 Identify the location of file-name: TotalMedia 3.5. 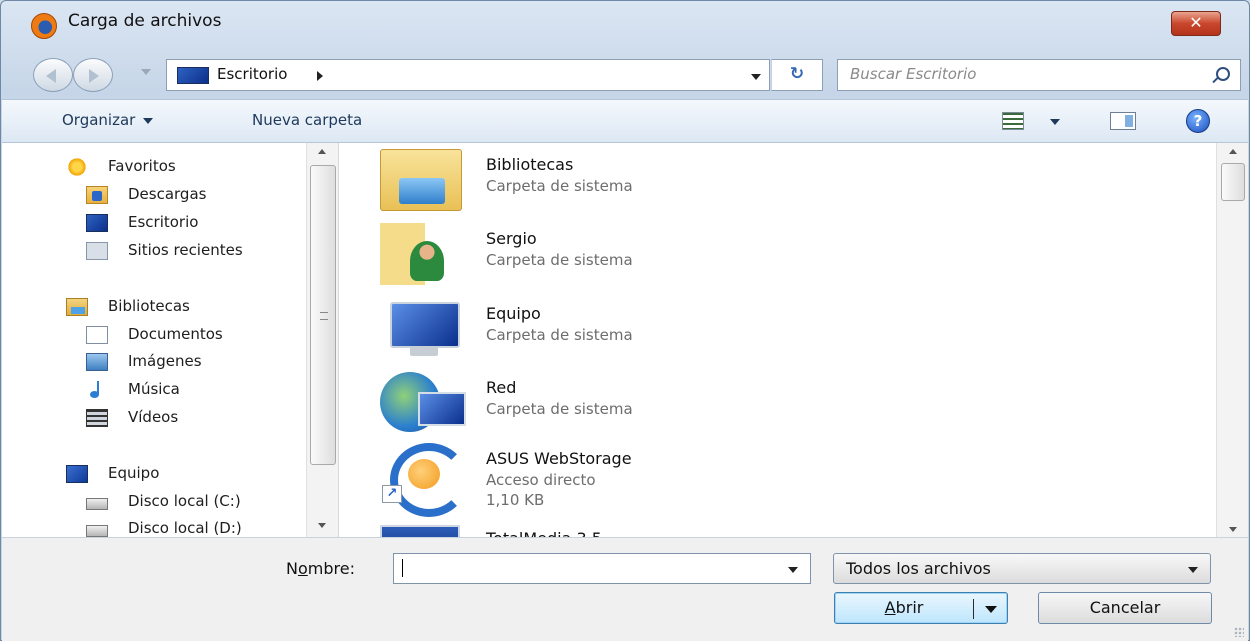
(544, 533).